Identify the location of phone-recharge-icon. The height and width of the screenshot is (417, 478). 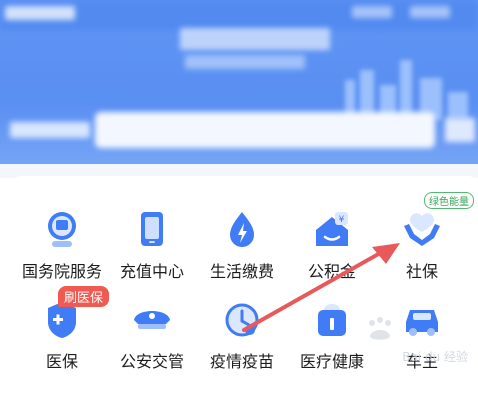
(152, 229).